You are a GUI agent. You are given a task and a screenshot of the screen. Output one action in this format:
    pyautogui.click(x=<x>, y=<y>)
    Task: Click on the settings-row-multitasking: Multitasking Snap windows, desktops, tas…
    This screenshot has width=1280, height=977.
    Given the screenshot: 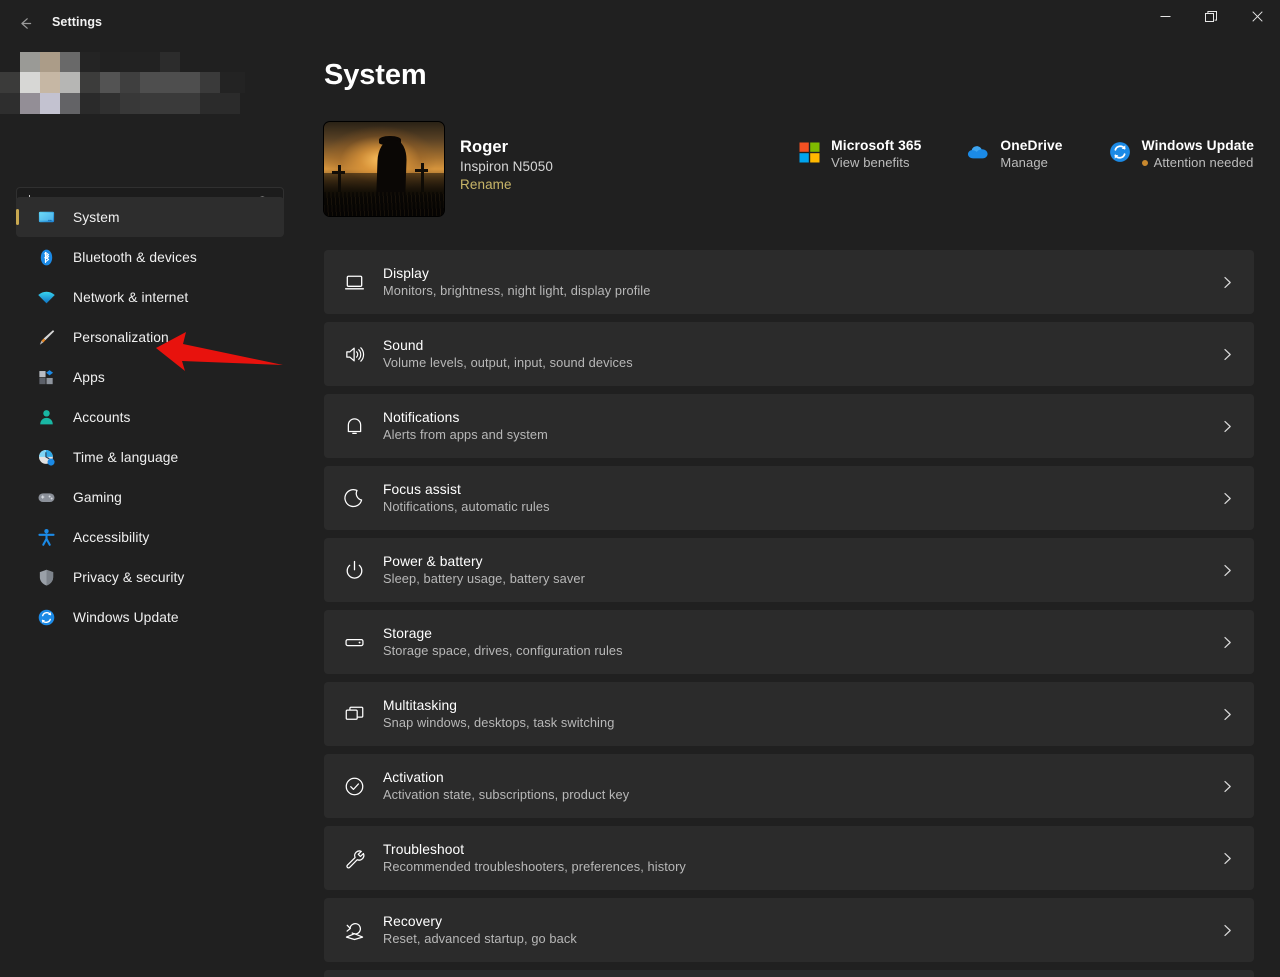 What is the action you would take?
    pyautogui.click(x=789, y=714)
    